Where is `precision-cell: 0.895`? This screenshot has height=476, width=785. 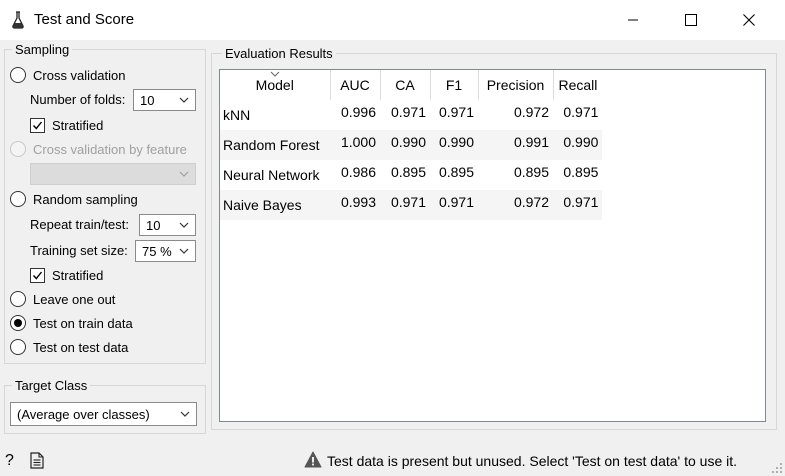
precision-cell: 0.895 is located at coordinates (531, 172).